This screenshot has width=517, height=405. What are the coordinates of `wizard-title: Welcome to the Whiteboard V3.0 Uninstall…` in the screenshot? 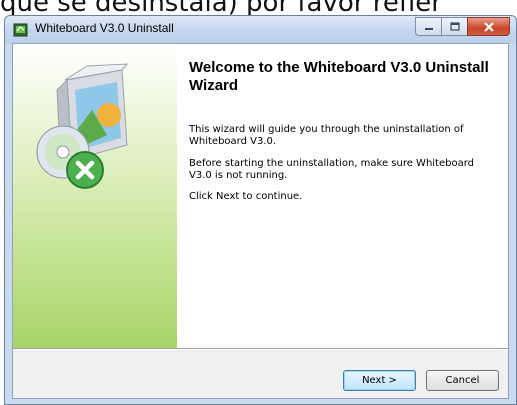 It's located at (339, 76).